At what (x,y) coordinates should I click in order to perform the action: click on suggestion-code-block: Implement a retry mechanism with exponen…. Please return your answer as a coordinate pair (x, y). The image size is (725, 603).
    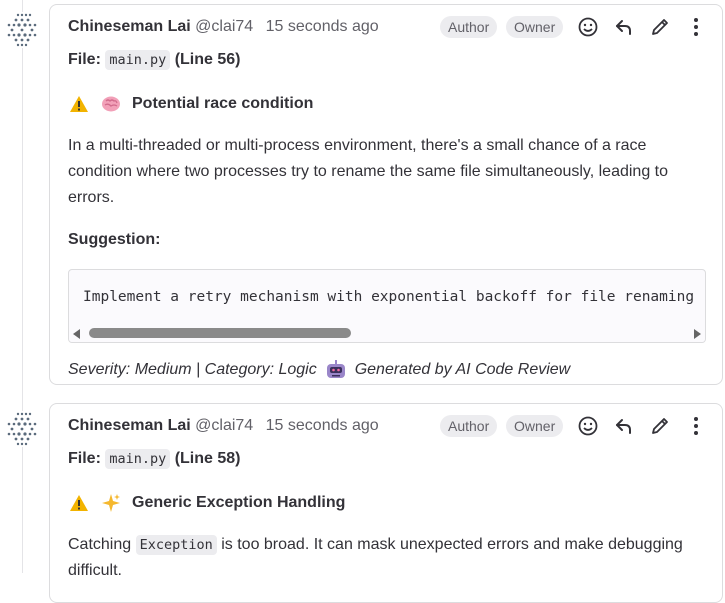
    Looking at the image, I should click on (387, 306).